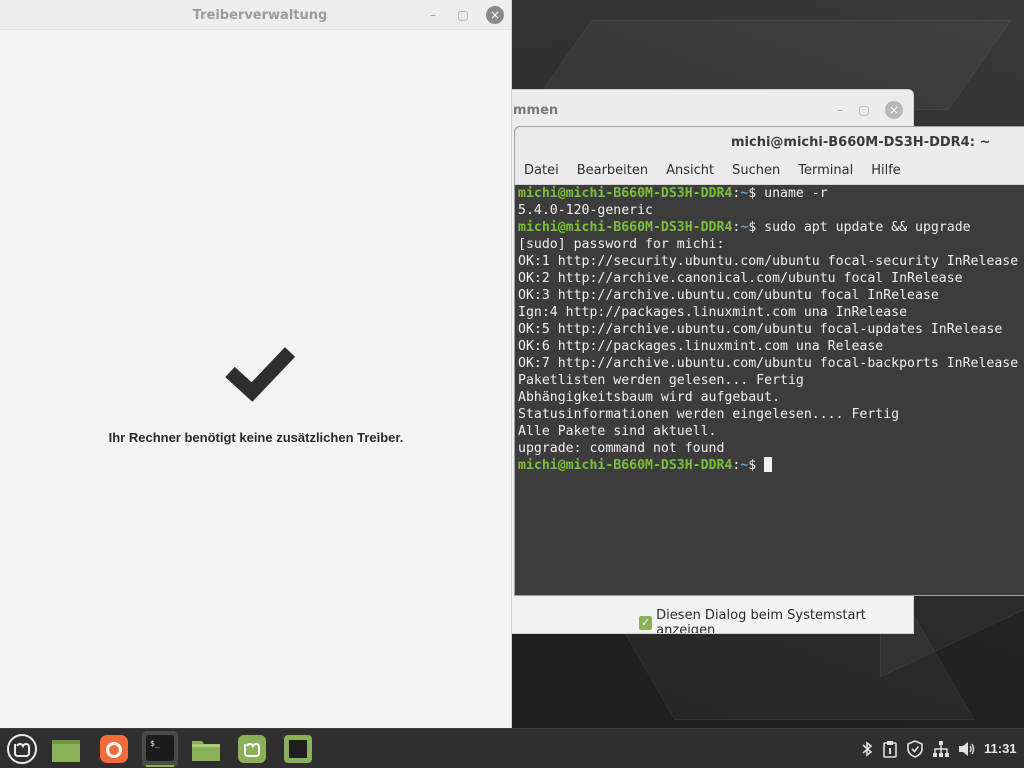 Image resolution: width=1024 pixels, height=768 pixels. Describe the element at coordinates (761, 621) in the screenshot. I see `startup-checkbox-label: Diesen Dialog beim Systemstart anzeigen` at that location.